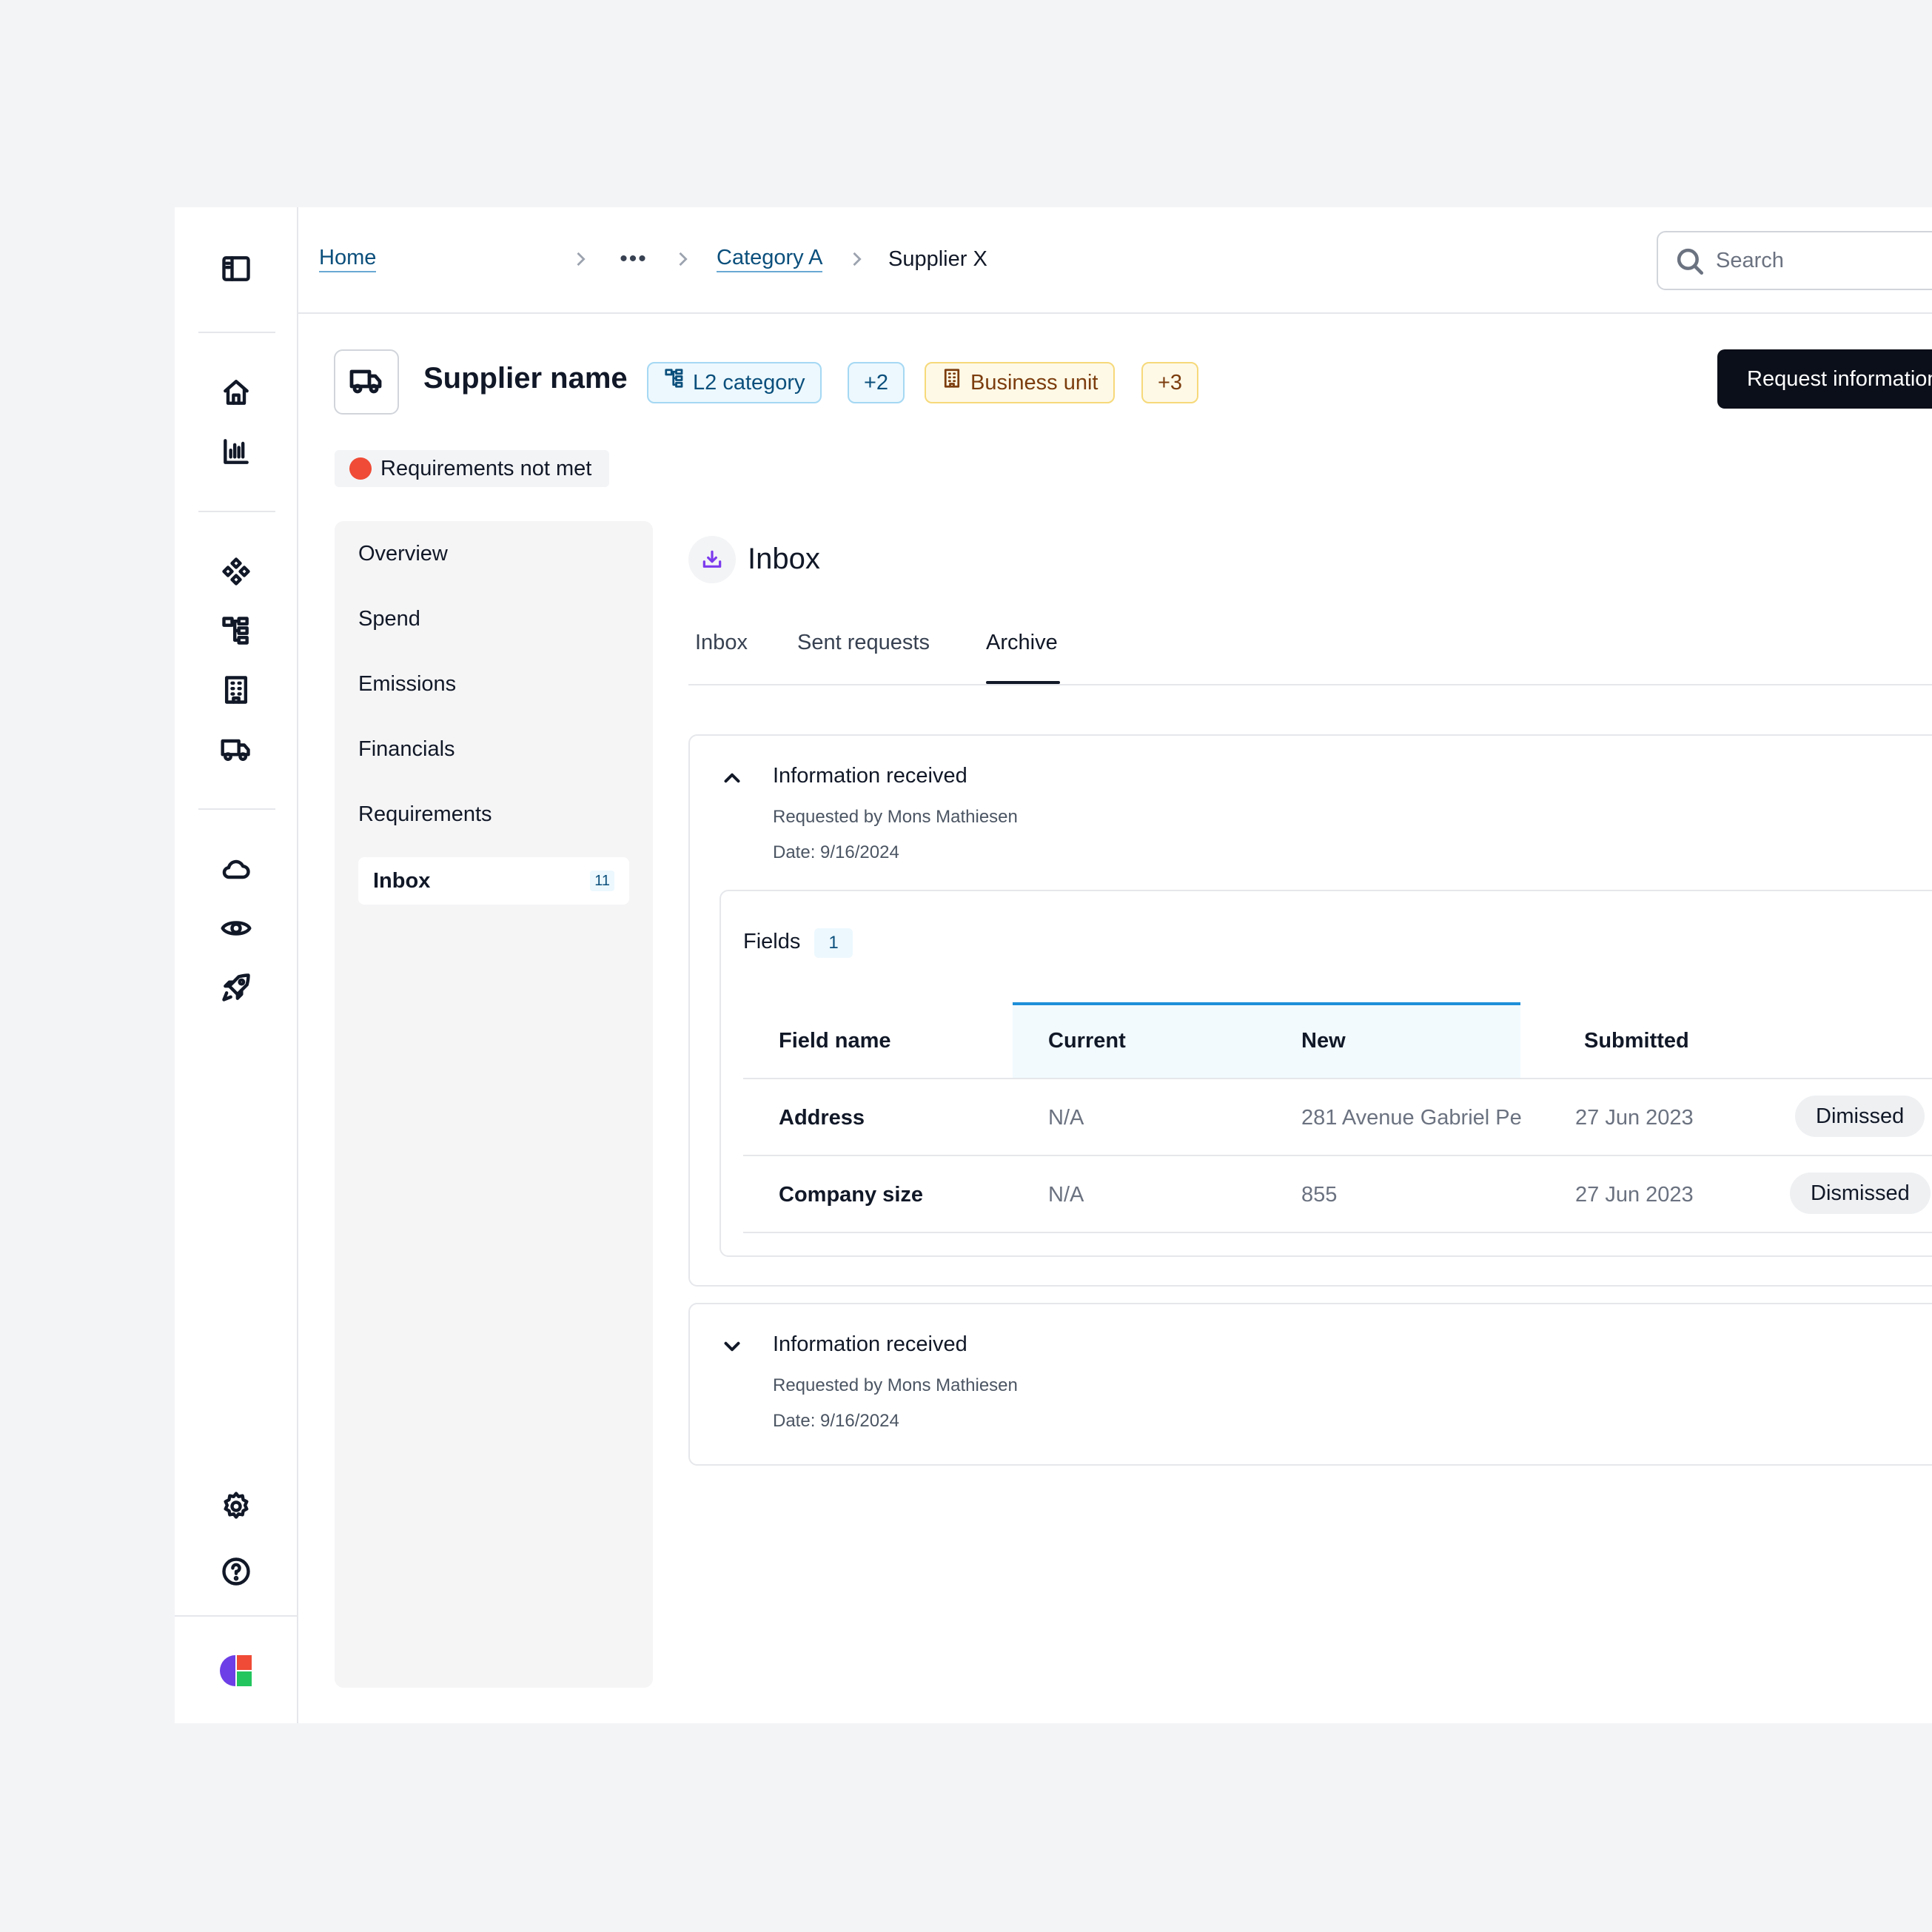 This screenshot has height=1932, width=1932. What do you see at coordinates (732, 778) in the screenshot?
I see `chevron-up-icon` at bounding box center [732, 778].